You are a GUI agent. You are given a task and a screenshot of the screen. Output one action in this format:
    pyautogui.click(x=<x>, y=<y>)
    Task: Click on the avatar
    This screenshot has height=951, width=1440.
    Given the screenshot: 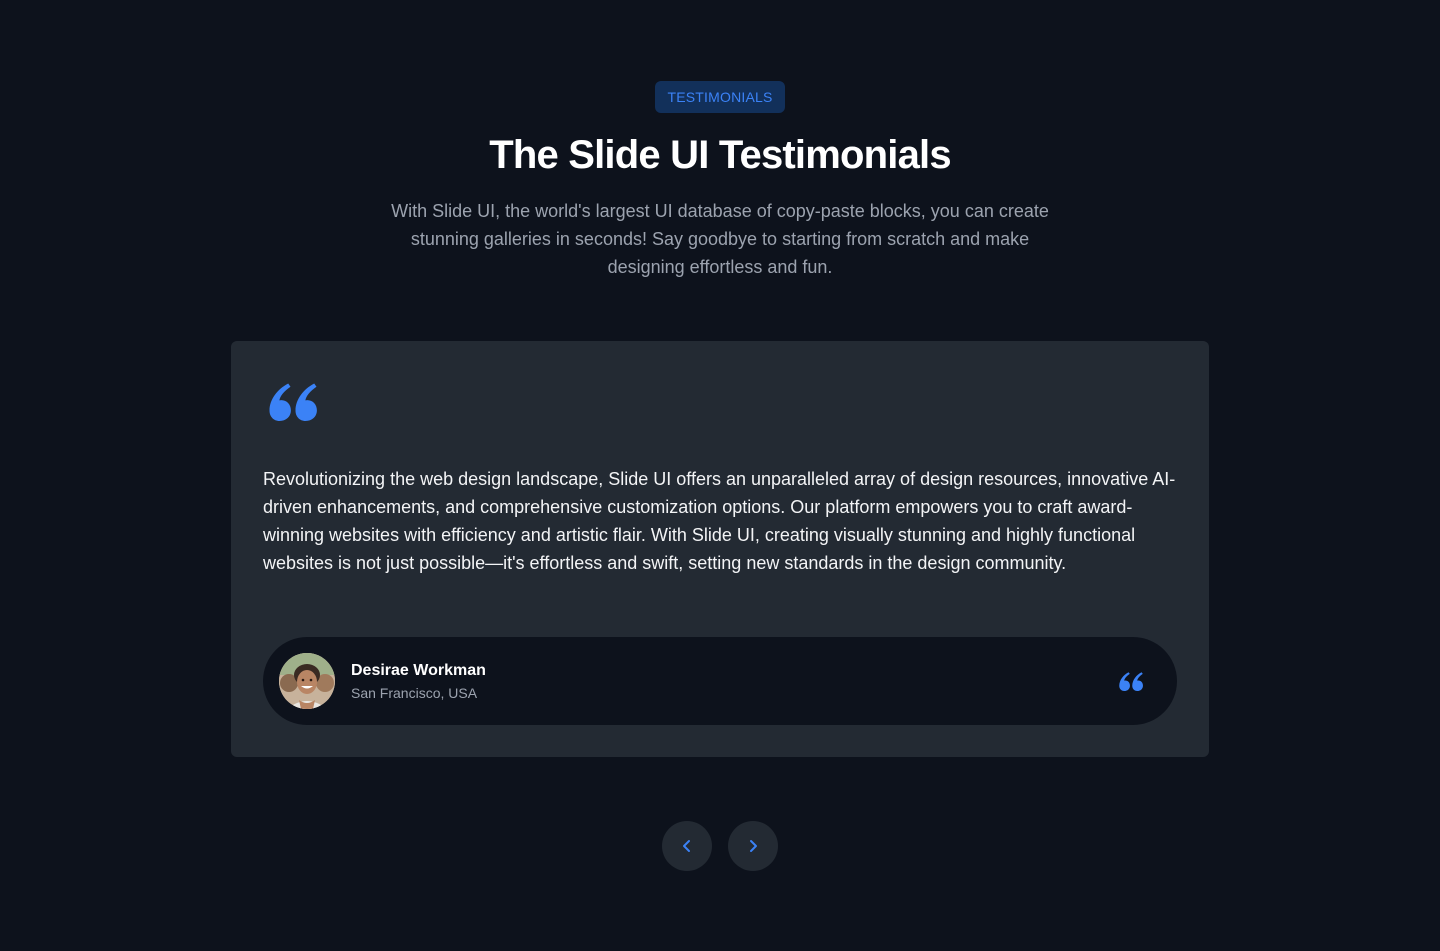 What is the action you would take?
    pyautogui.click(x=307, y=681)
    